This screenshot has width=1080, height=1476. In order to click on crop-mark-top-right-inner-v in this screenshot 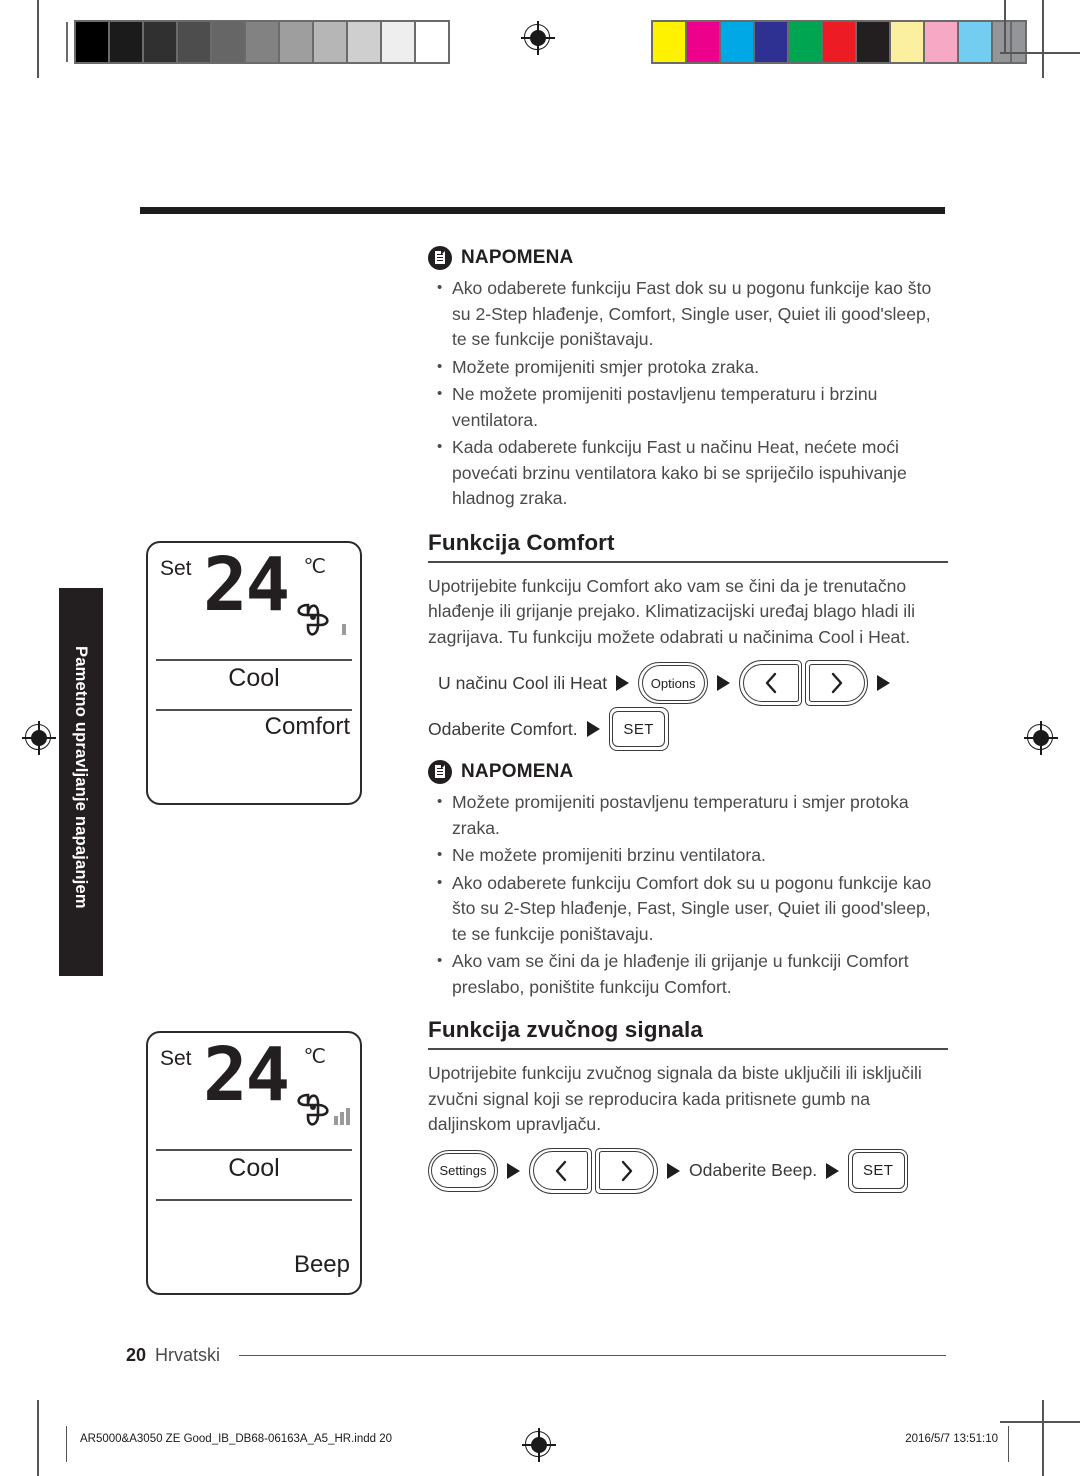, I will do `click(1005, 26)`.